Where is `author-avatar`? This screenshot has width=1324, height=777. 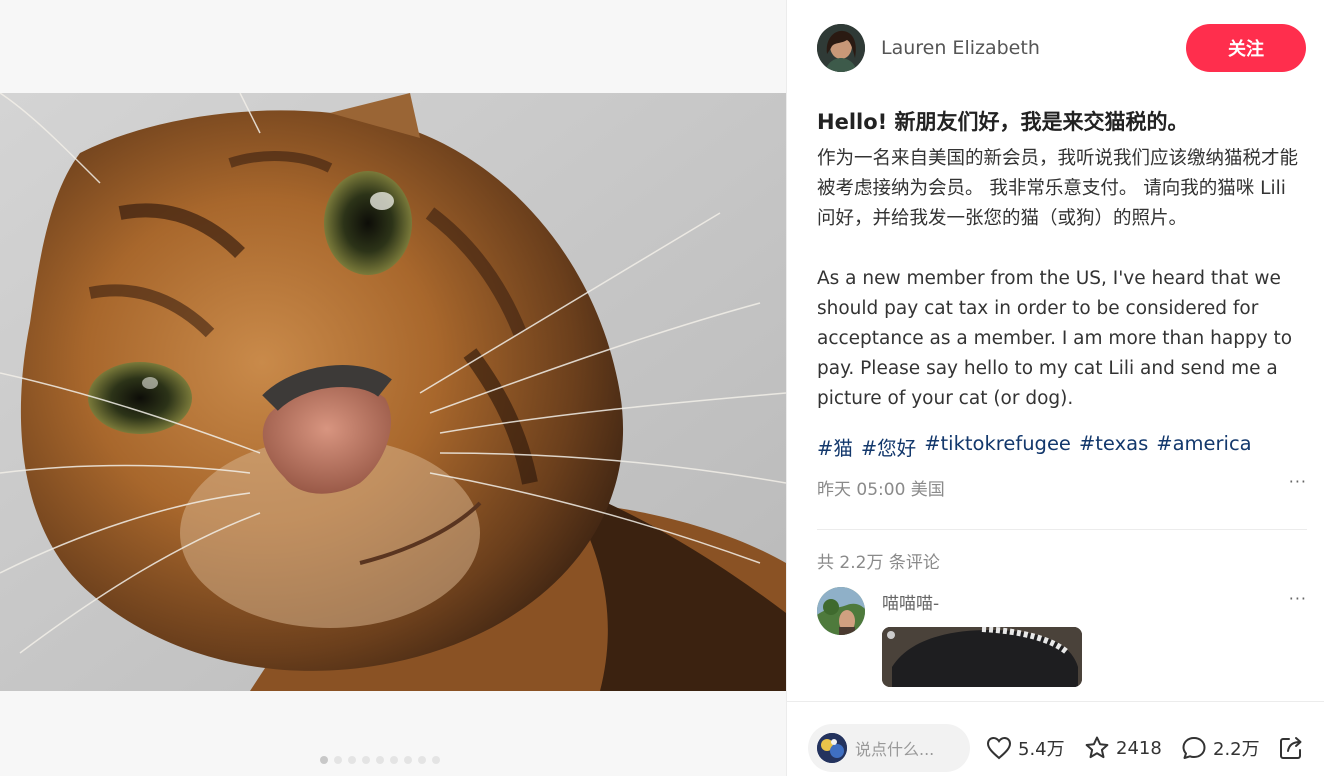
author-avatar is located at coordinates (841, 48).